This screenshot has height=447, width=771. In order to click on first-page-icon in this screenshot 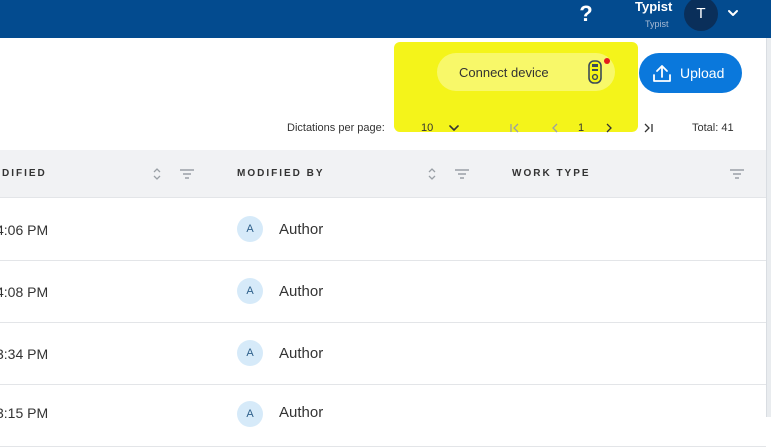, I will do `click(515, 128)`.